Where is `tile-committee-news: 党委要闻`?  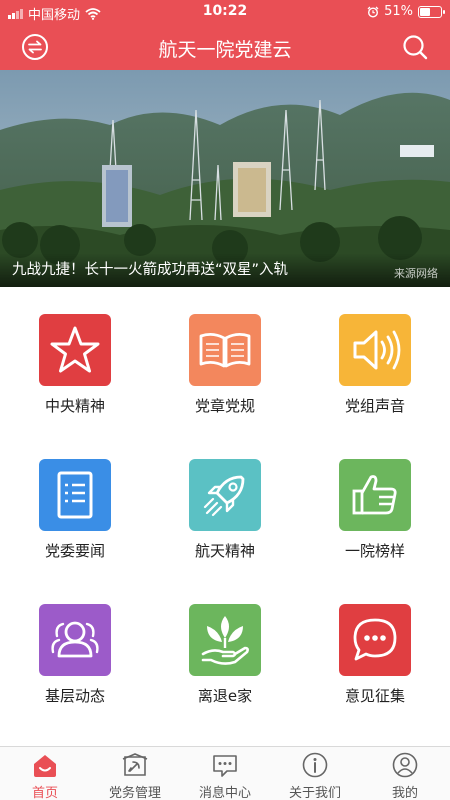 tile-committee-news: 党委要闻 is located at coordinates (75, 504).